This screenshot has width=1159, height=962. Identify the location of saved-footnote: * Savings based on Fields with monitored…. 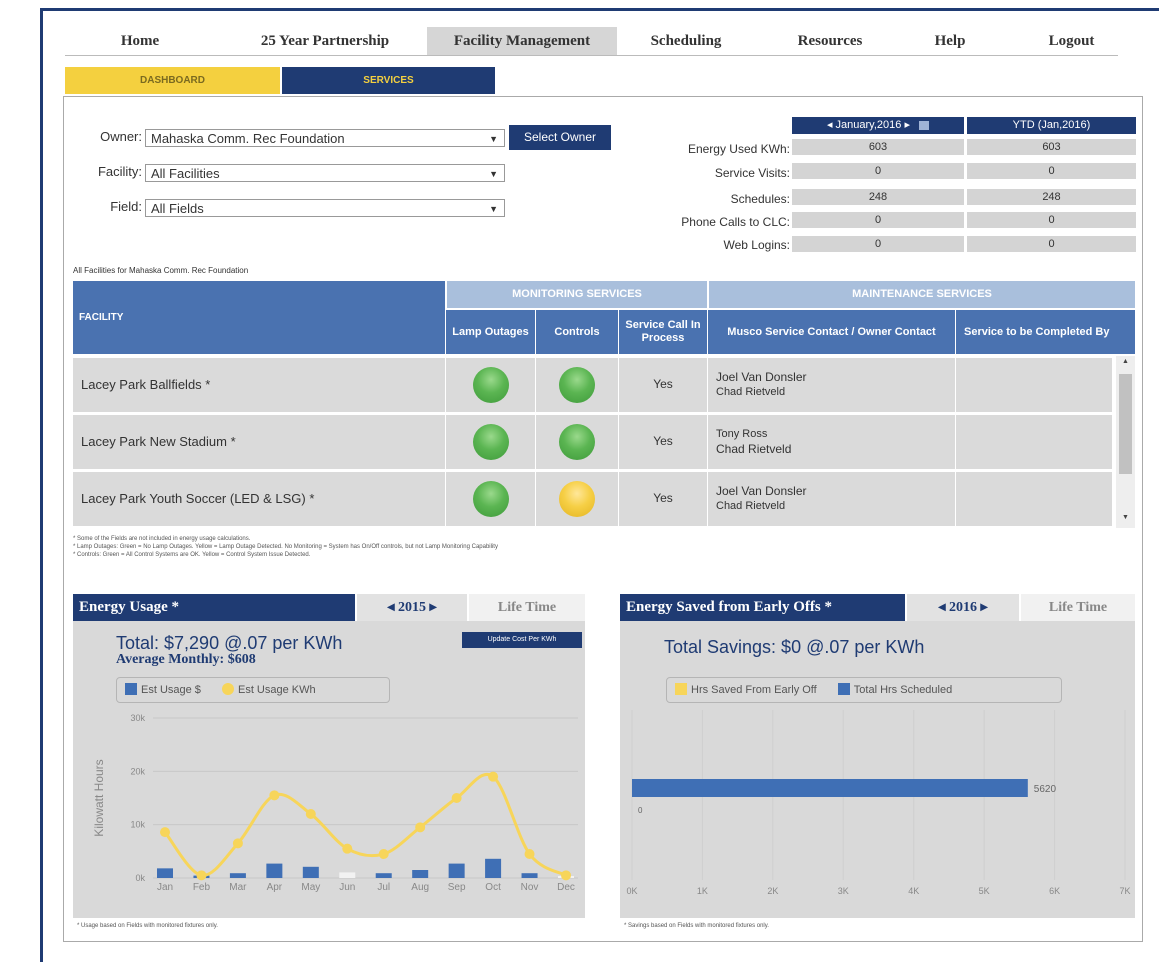
(696, 926).